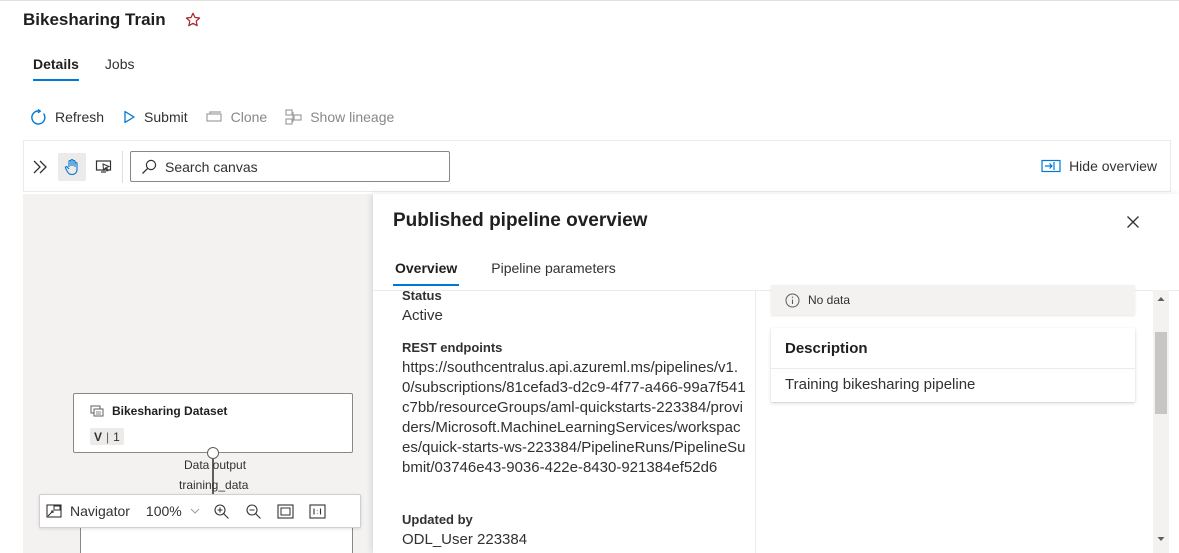 The image size is (1179, 553). I want to click on clone-label: Clone, so click(249, 117).